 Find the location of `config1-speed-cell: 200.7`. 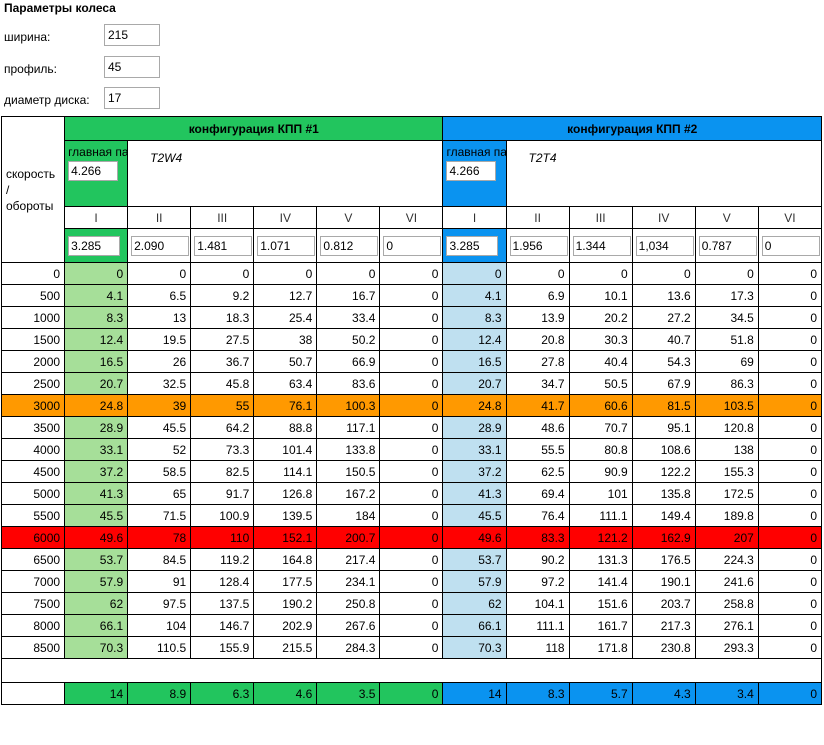

config1-speed-cell: 200.7 is located at coordinates (348, 537).